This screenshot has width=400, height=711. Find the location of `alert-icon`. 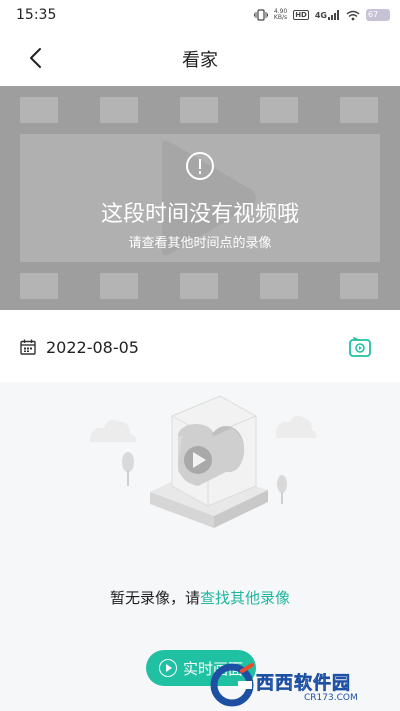

alert-icon is located at coordinates (200, 166).